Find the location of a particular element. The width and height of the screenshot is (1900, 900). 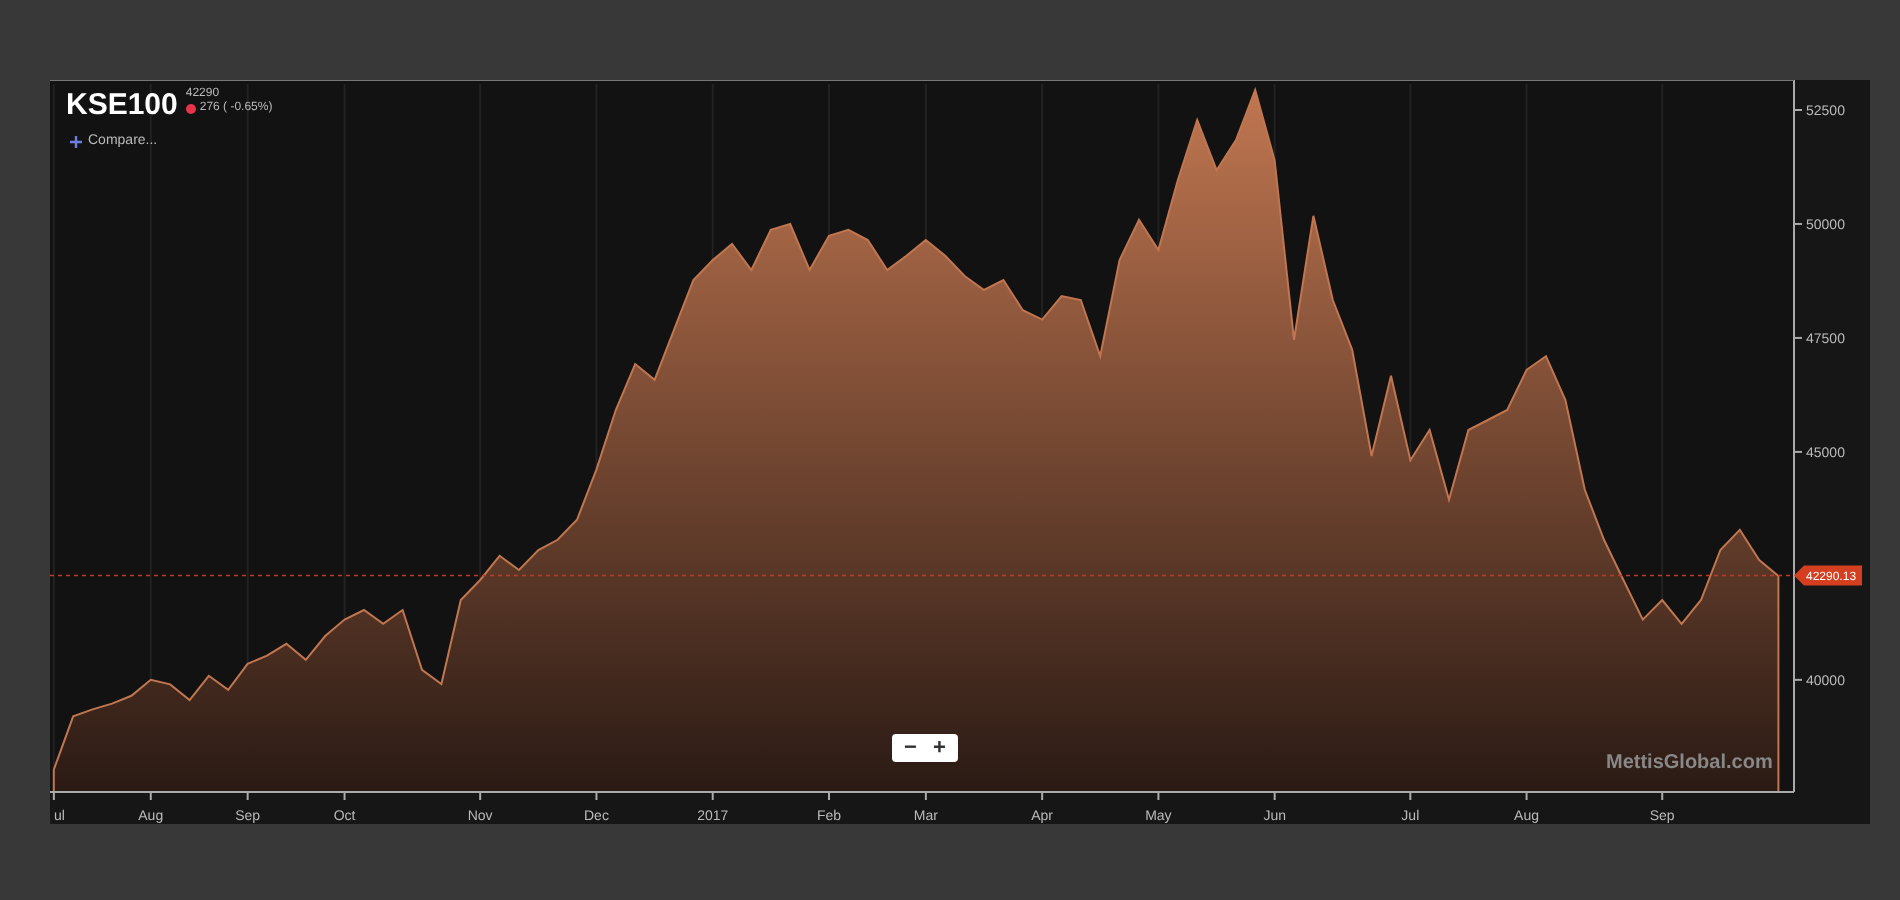

index-symbol: KSE100 is located at coordinates (122, 105).